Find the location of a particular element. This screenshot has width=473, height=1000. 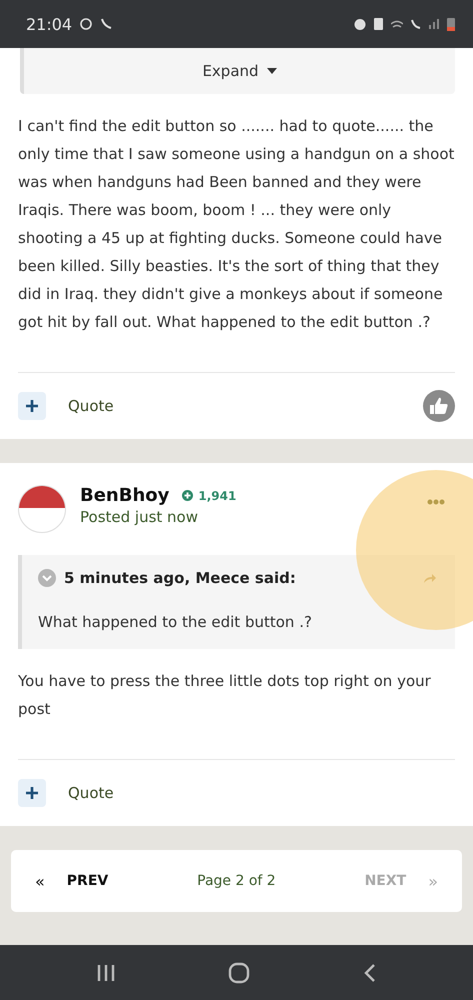

avatar is located at coordinates (42, 509).